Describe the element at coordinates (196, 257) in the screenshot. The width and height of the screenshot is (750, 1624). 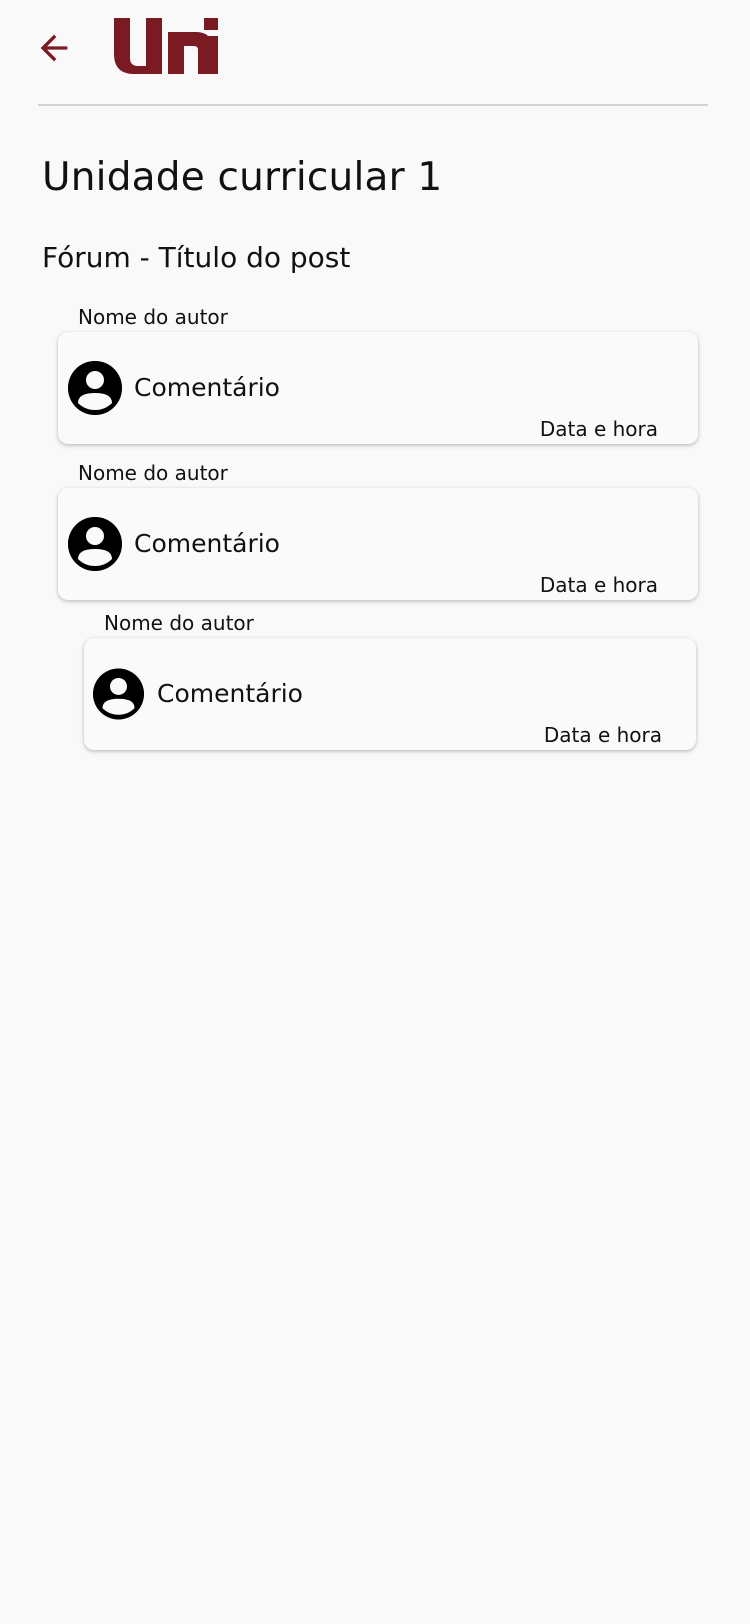
I see `forum-post-title: Fórum - Título do post` at that location.